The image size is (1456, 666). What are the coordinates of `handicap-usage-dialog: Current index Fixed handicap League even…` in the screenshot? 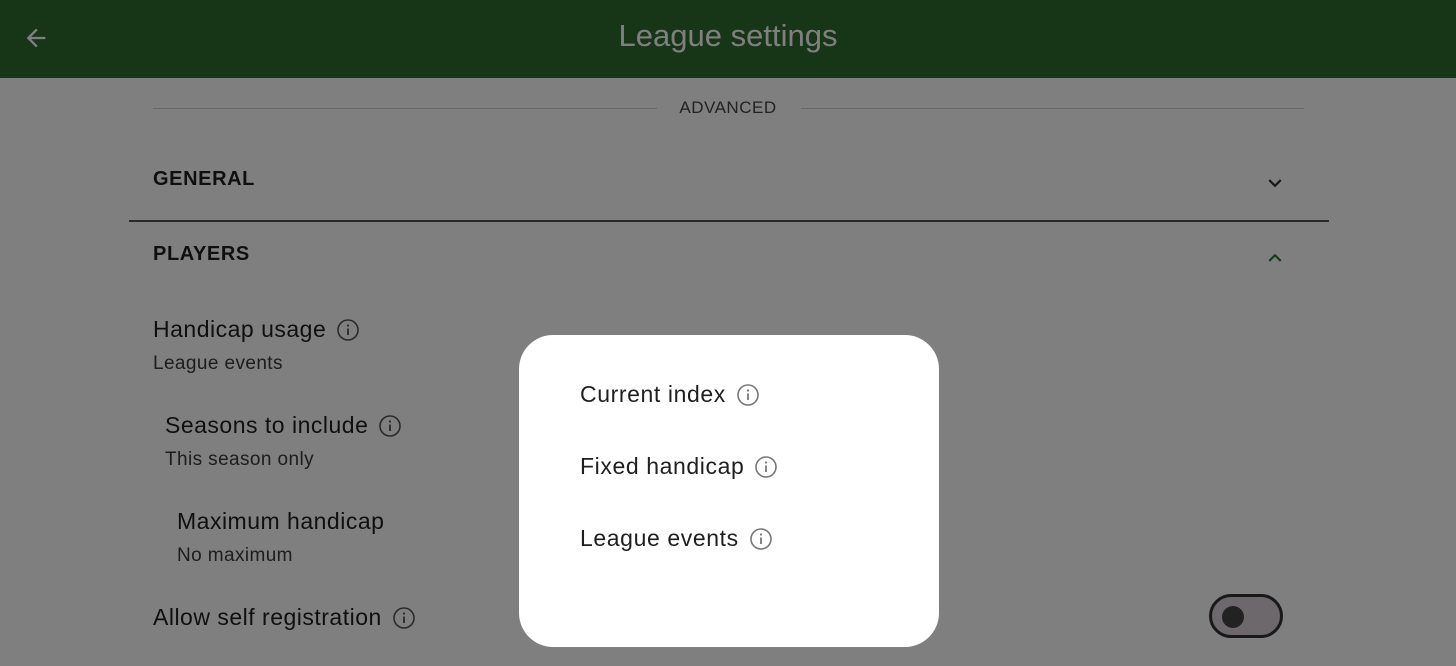 It's located at (729, 491).